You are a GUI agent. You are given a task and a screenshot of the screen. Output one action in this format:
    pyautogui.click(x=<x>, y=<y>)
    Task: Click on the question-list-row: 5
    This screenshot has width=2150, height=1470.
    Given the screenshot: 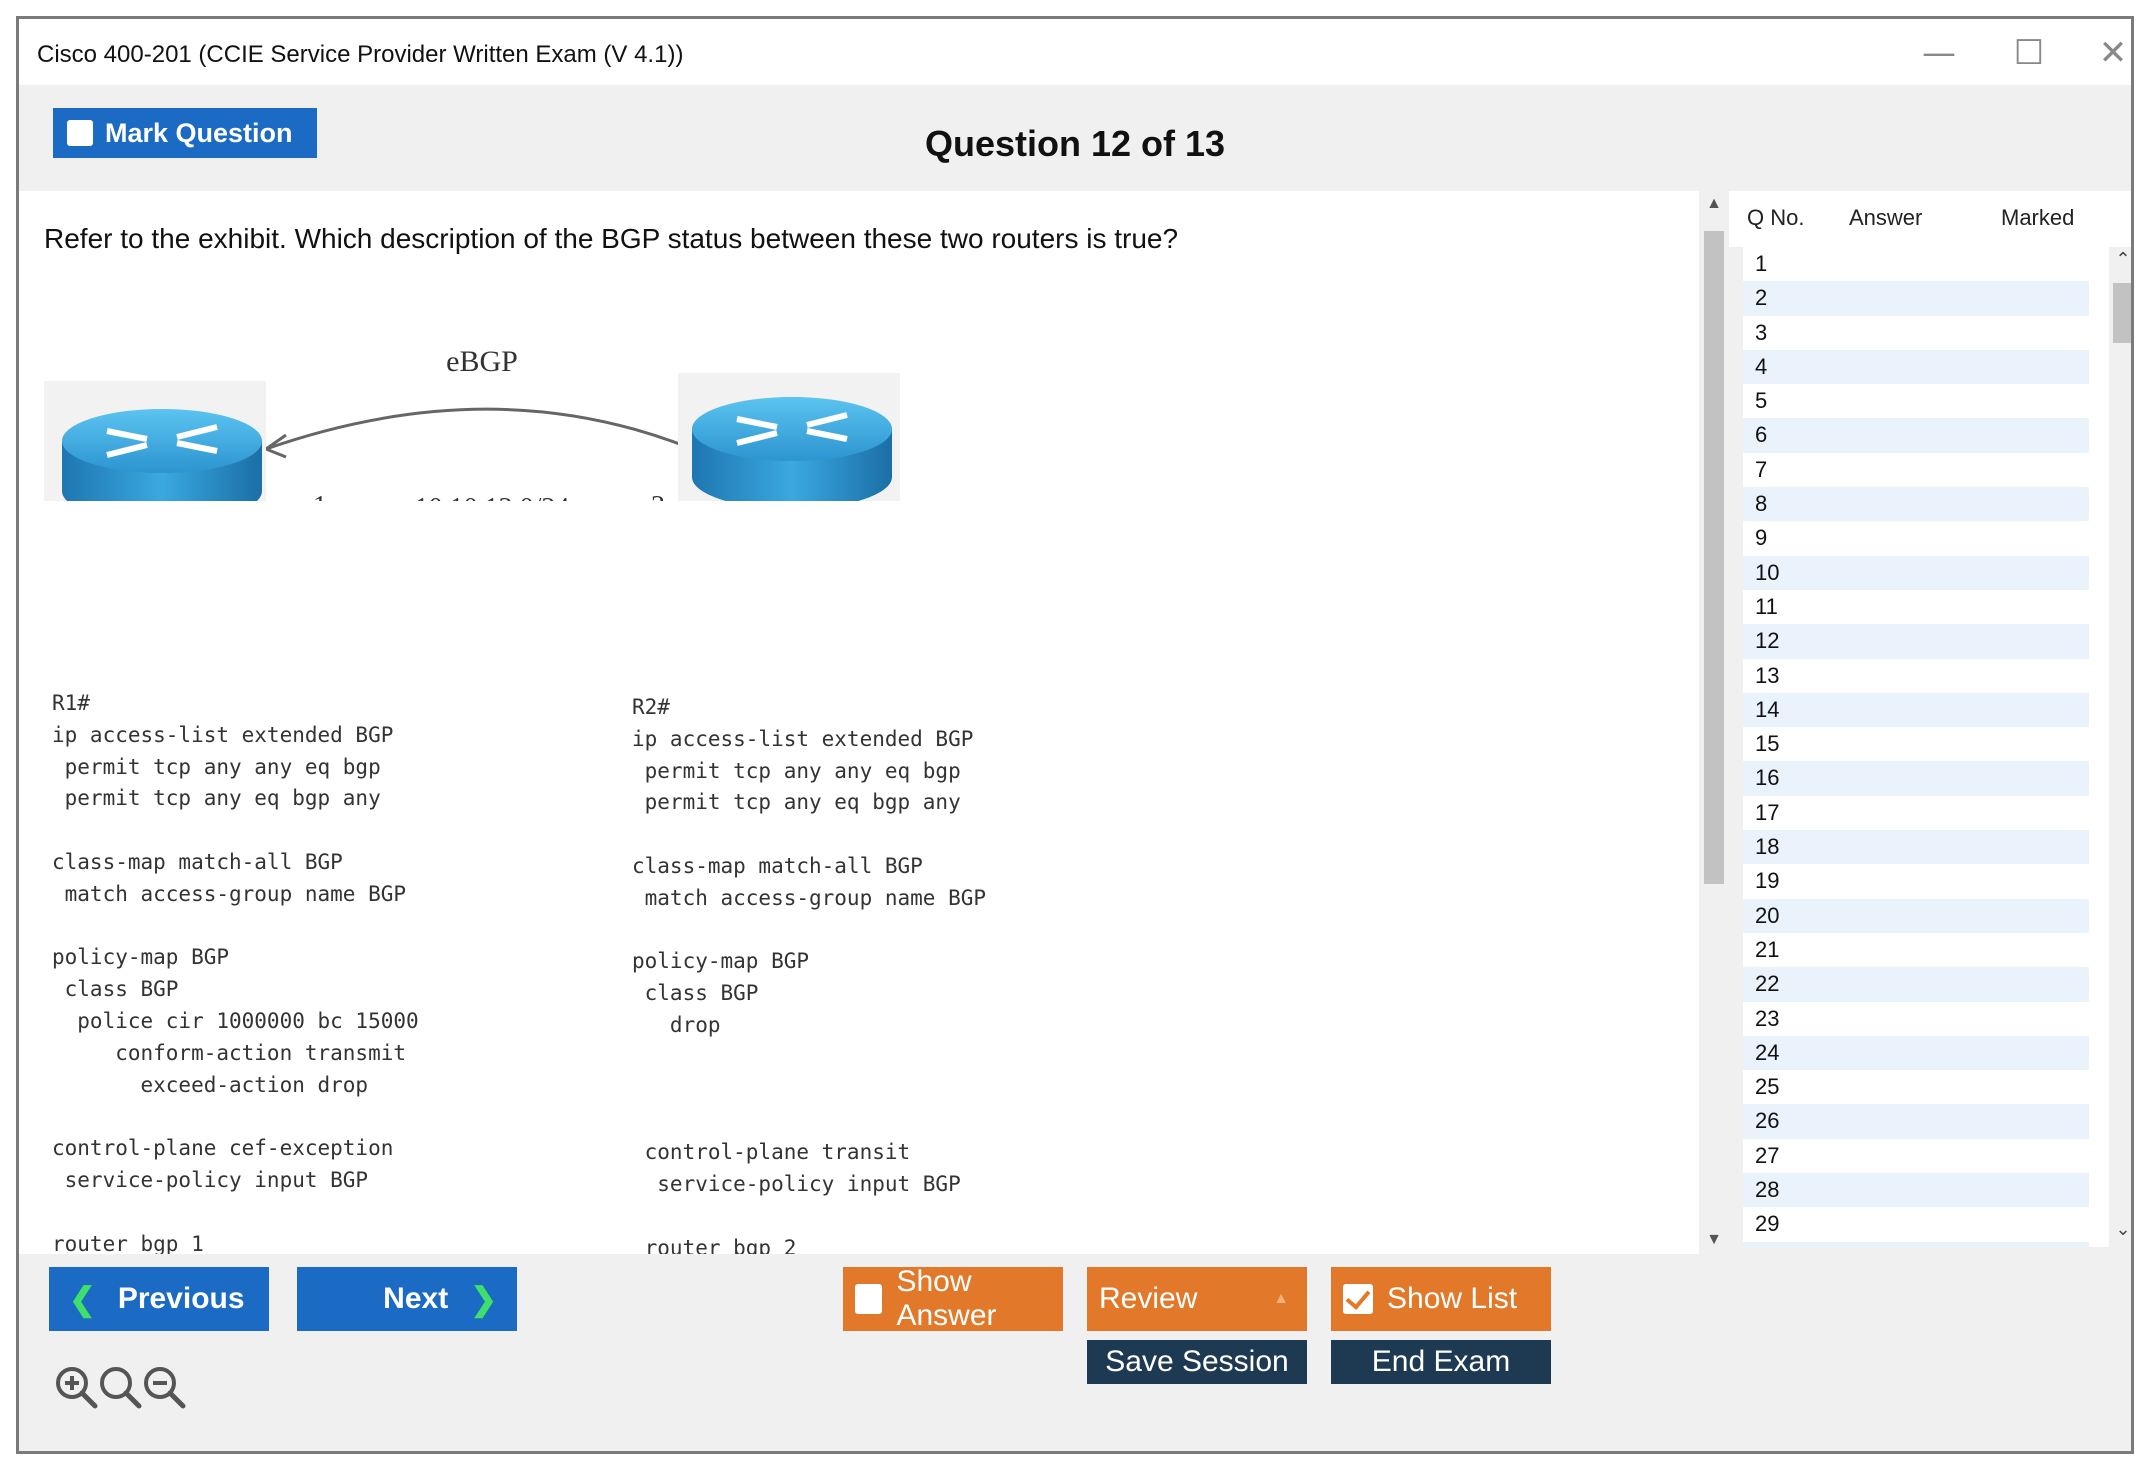 What is the action you would take?
    pyautogui.click(x=1916, y=401)
    